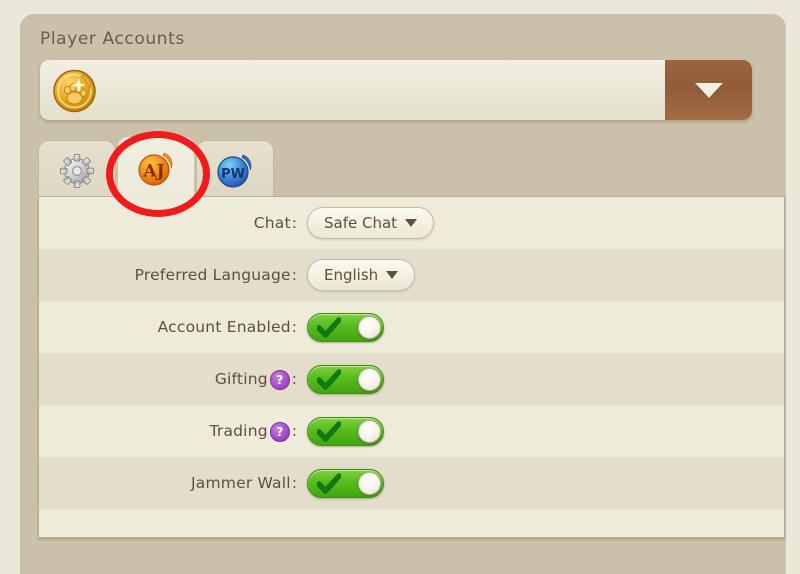  What do you see at coordinates (361, 223) in the screenshot?
I see `chat-dropdown-value: Safe Chat` at bounding box center [361, 223].